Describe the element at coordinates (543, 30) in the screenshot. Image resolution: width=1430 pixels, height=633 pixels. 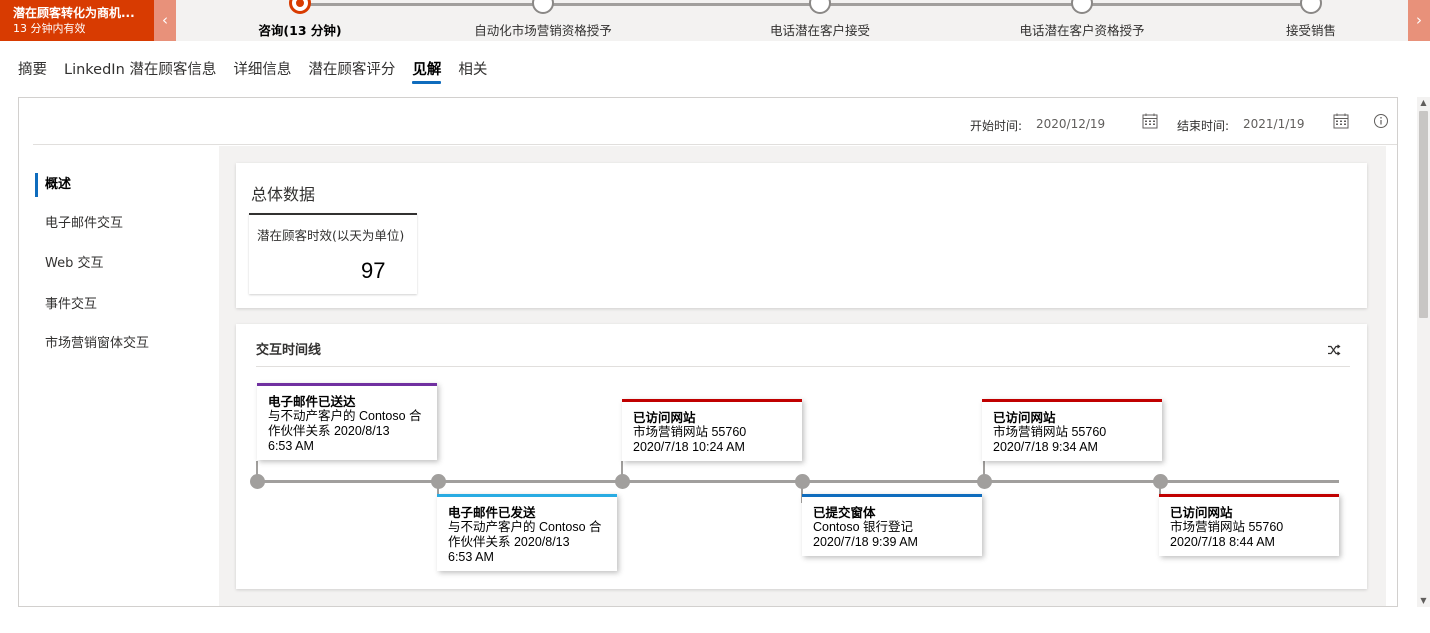
I see `stage-label: 自动化市场营销资格授予` at that location.